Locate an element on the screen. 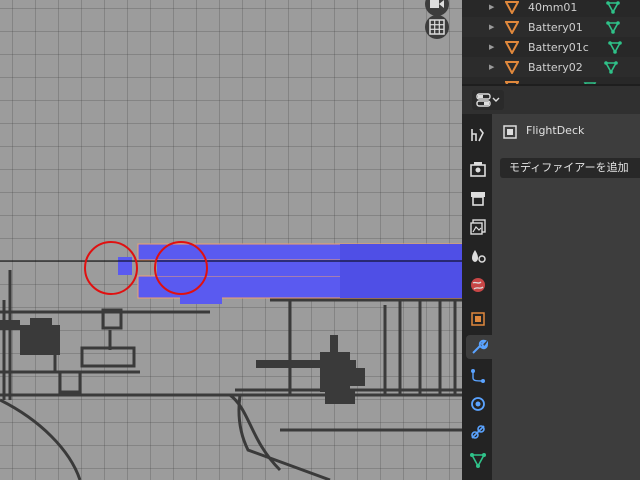 The height and width of the screenshot is (480, 640). tab-output is located at coordinates (478, 198).